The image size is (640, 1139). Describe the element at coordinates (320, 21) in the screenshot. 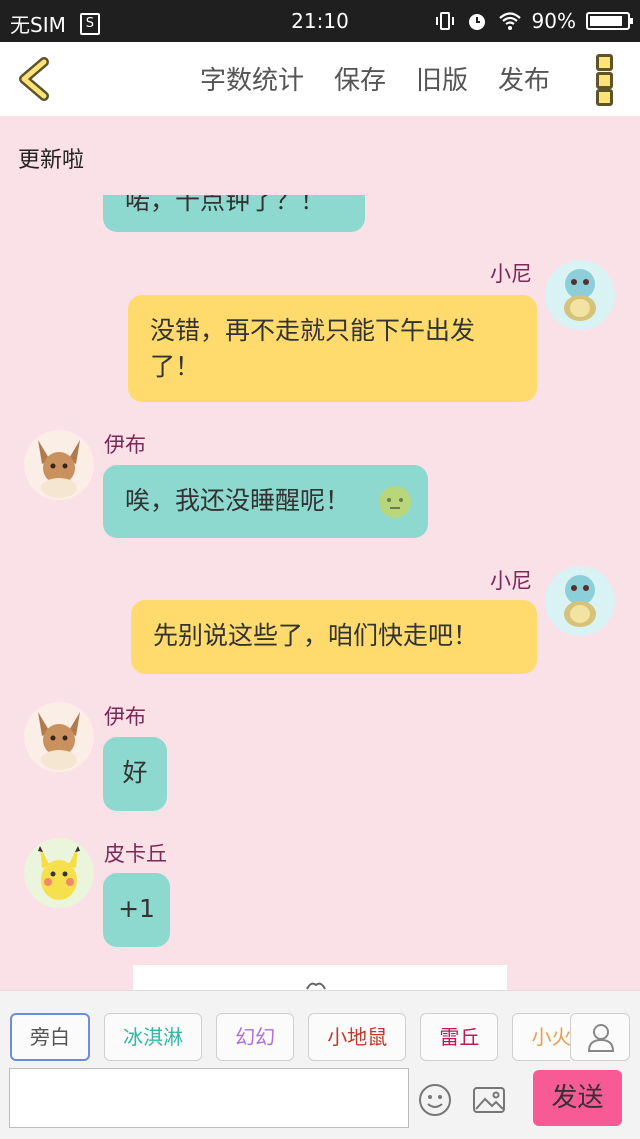

I see `status-bar: 无SIM S 21:10 90%` at that location.